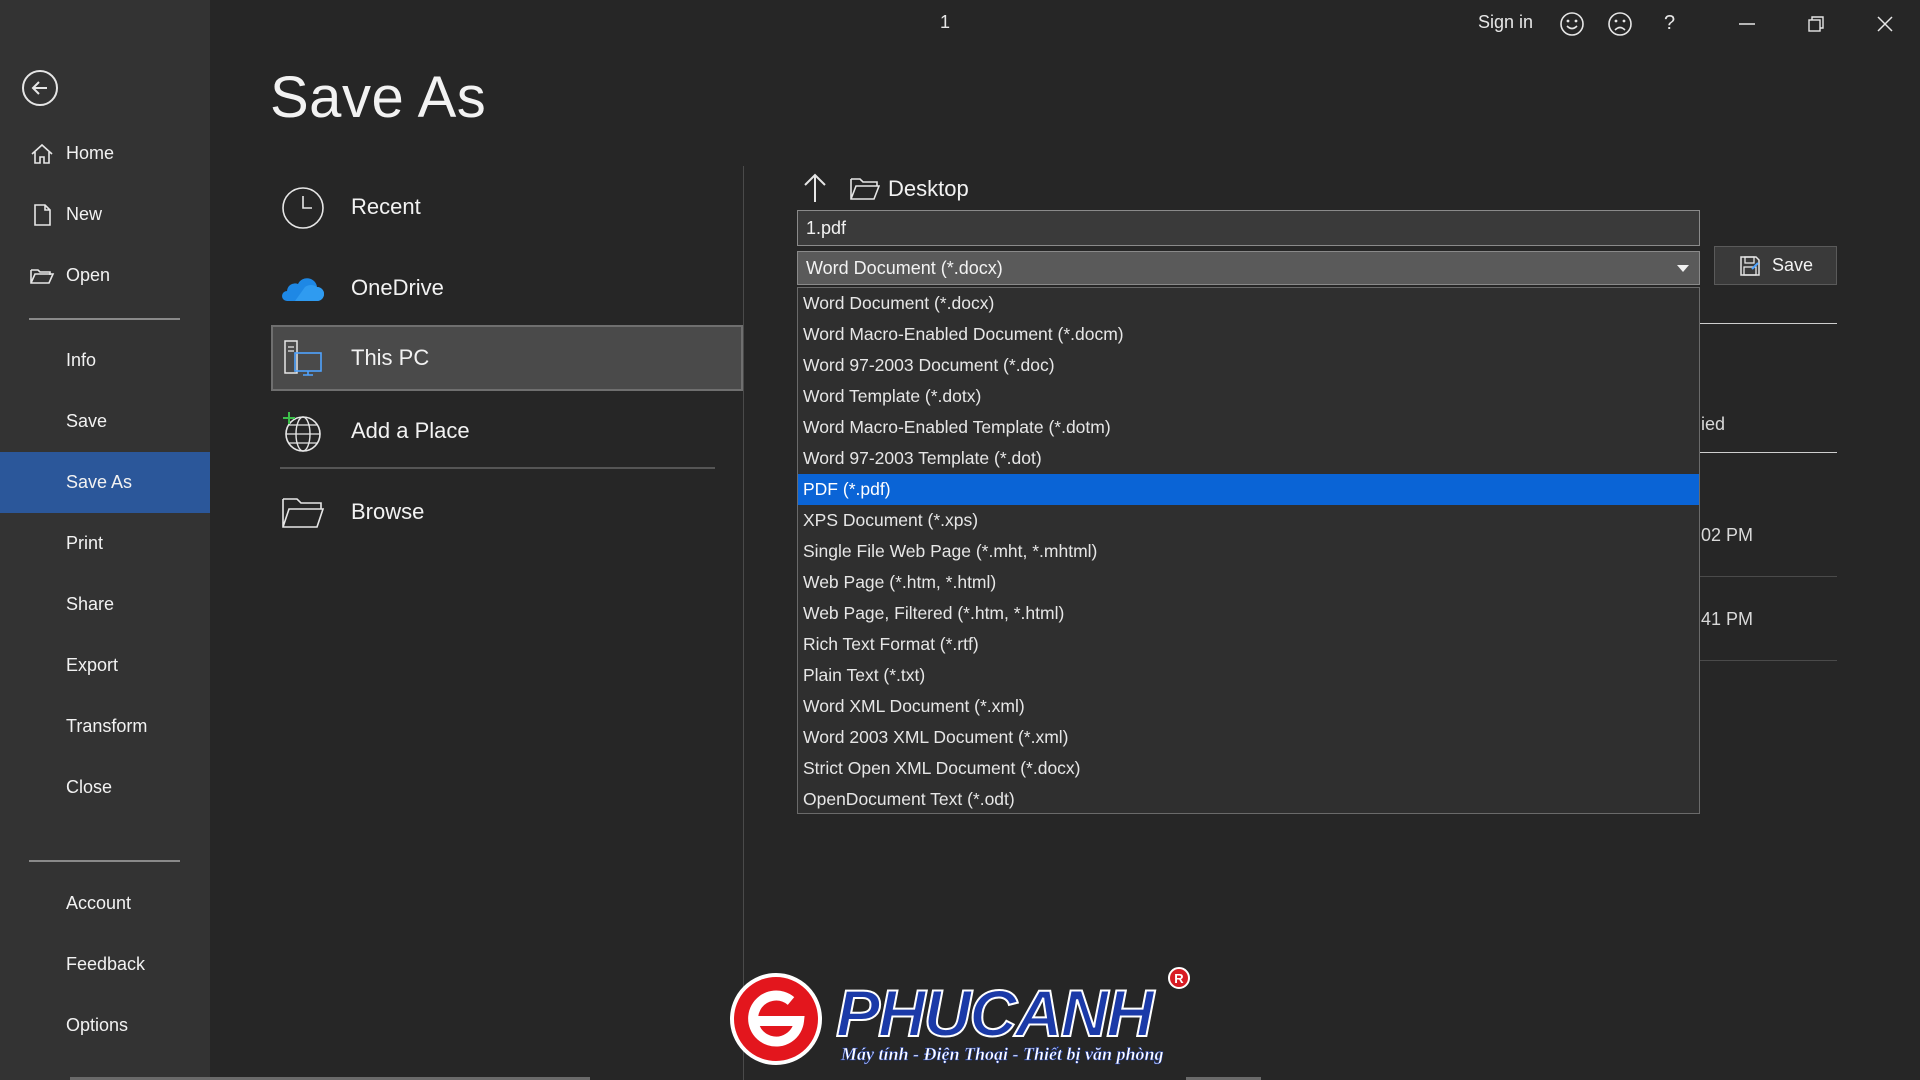 This screenshot has width=1920, height=1080. I want to click on header-underline, so click(1768, 452).